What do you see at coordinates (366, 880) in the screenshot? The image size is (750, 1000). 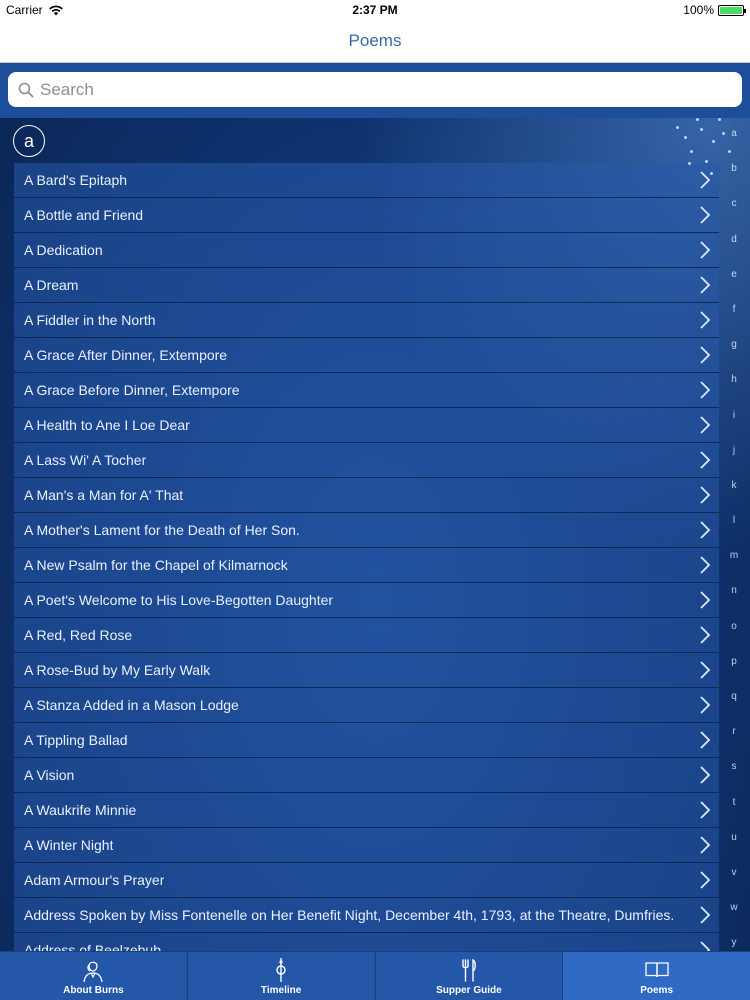 I see `poem-row: Adam Armour's Prayer` at bounding box center [366, 880].